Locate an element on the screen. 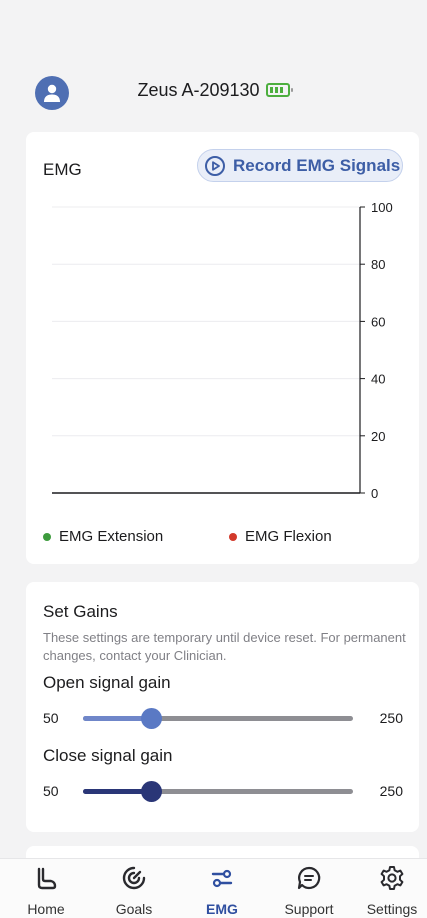 This screenshot has width=427, height=918. legend-dot-extension is located at coordinates (47, 536).